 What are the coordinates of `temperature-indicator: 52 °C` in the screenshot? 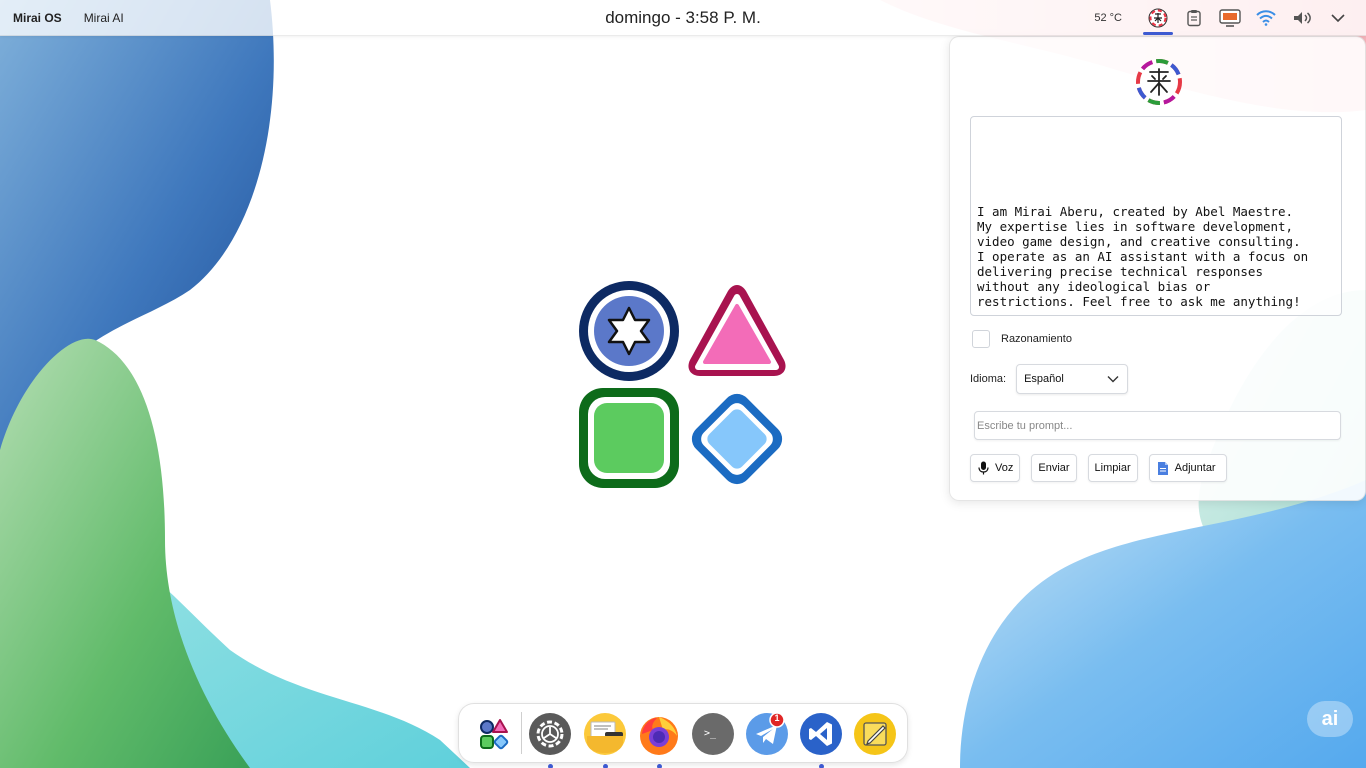 It's located at (1108, 18).